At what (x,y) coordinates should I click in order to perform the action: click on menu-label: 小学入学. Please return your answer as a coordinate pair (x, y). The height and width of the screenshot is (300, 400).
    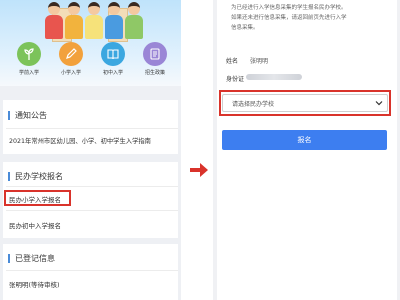
    Looking at the image, I should click on (70, 73).